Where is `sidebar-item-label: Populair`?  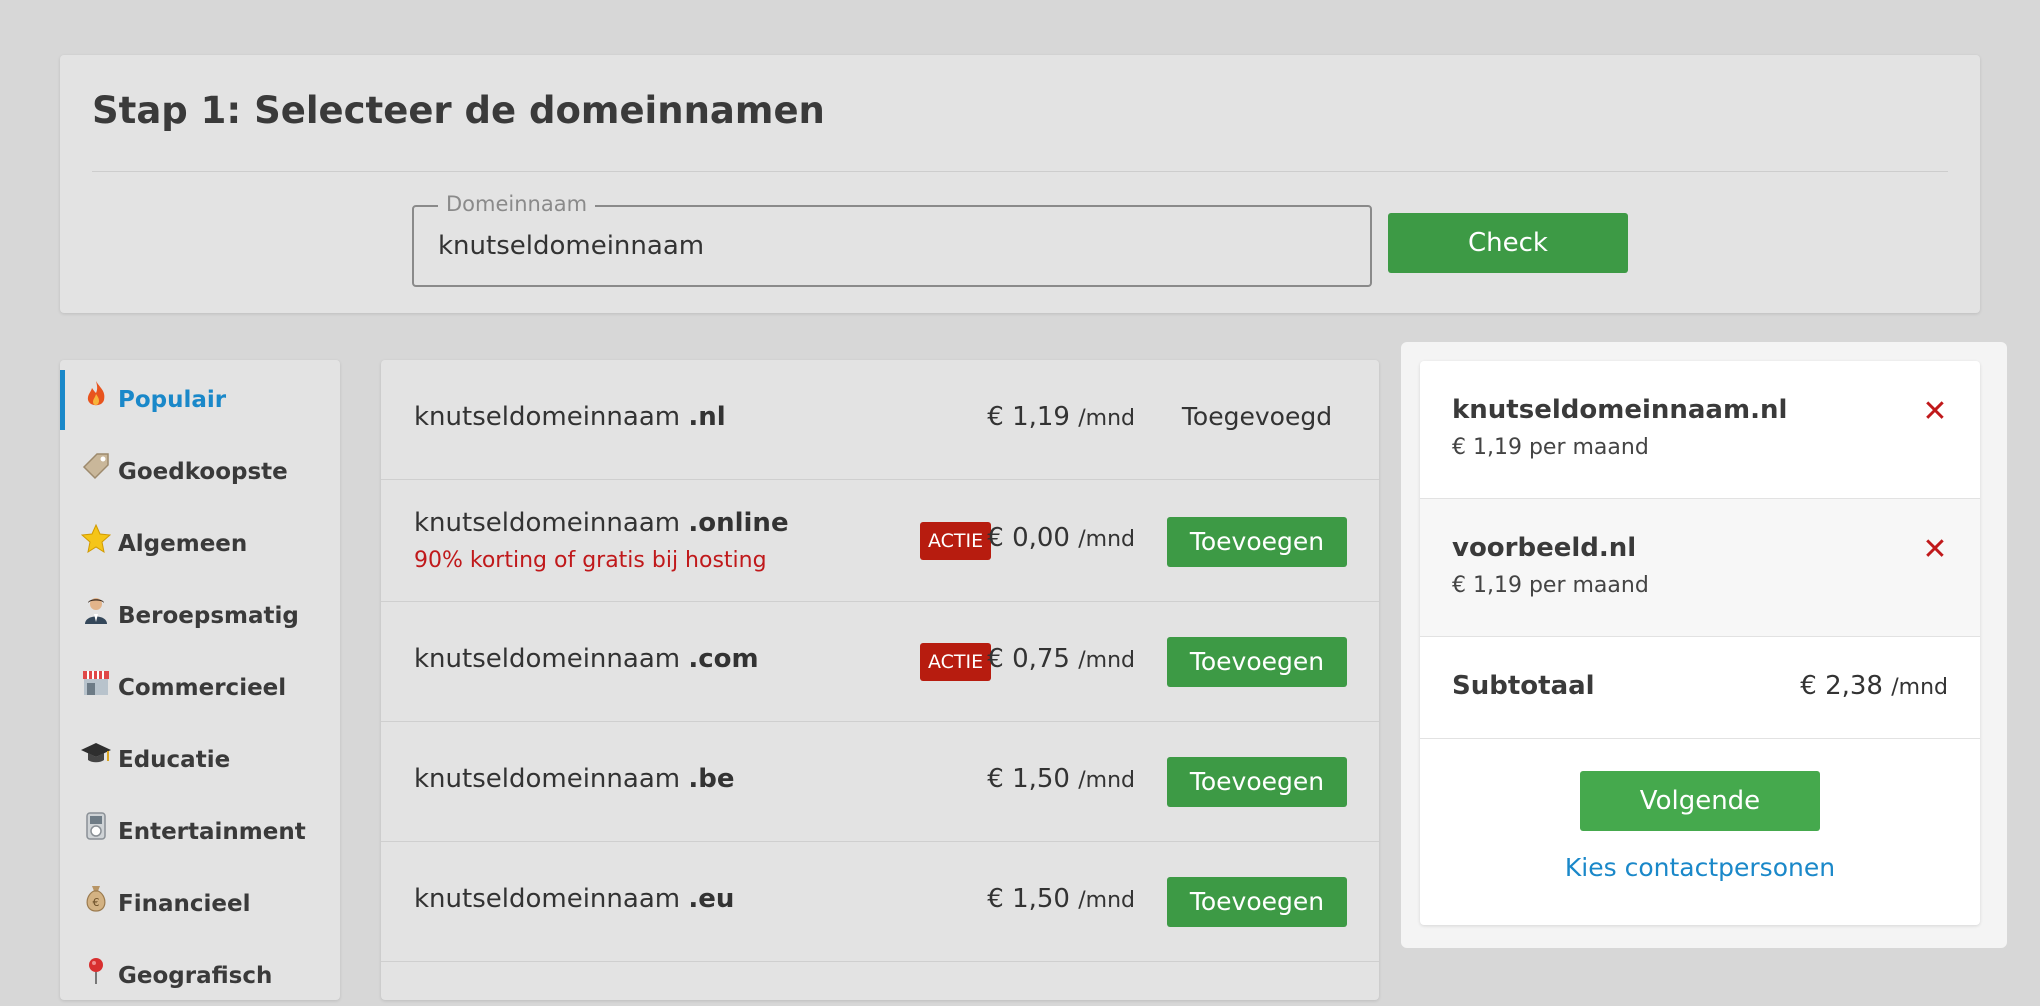
sidebar-item-label: Populair is located at coordinates (172, 400).